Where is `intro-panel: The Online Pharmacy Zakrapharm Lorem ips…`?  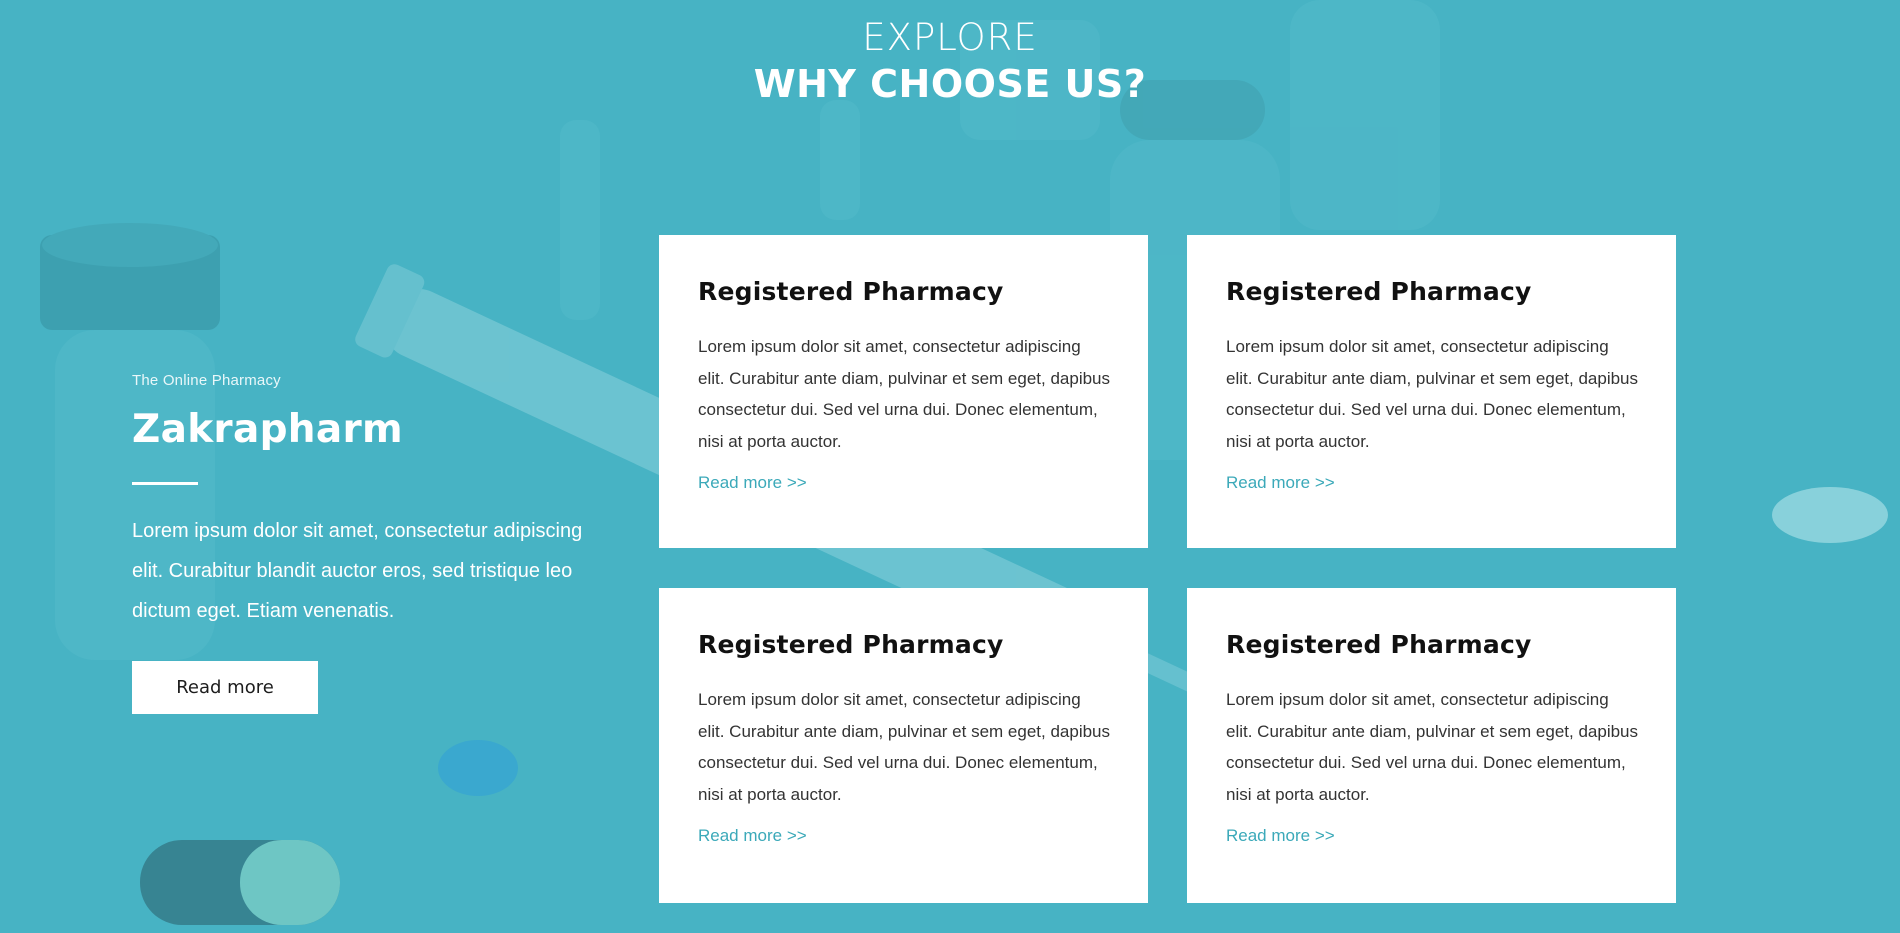 intro-panel: The Online Pharmacy Zakrapharm Lorem ips… is located at coordinates (372, 543).